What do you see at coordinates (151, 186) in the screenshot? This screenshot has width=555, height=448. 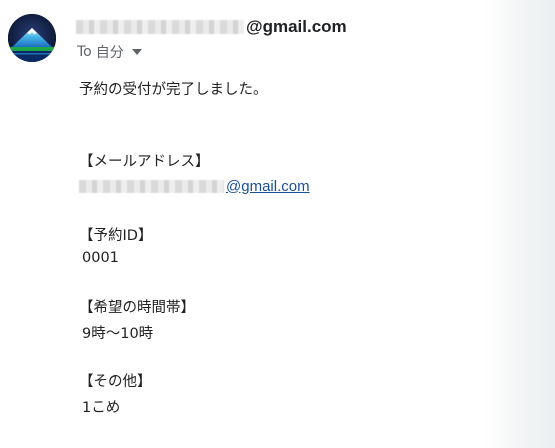 I see `redacted-email-user` at bounding box center [151, 186].